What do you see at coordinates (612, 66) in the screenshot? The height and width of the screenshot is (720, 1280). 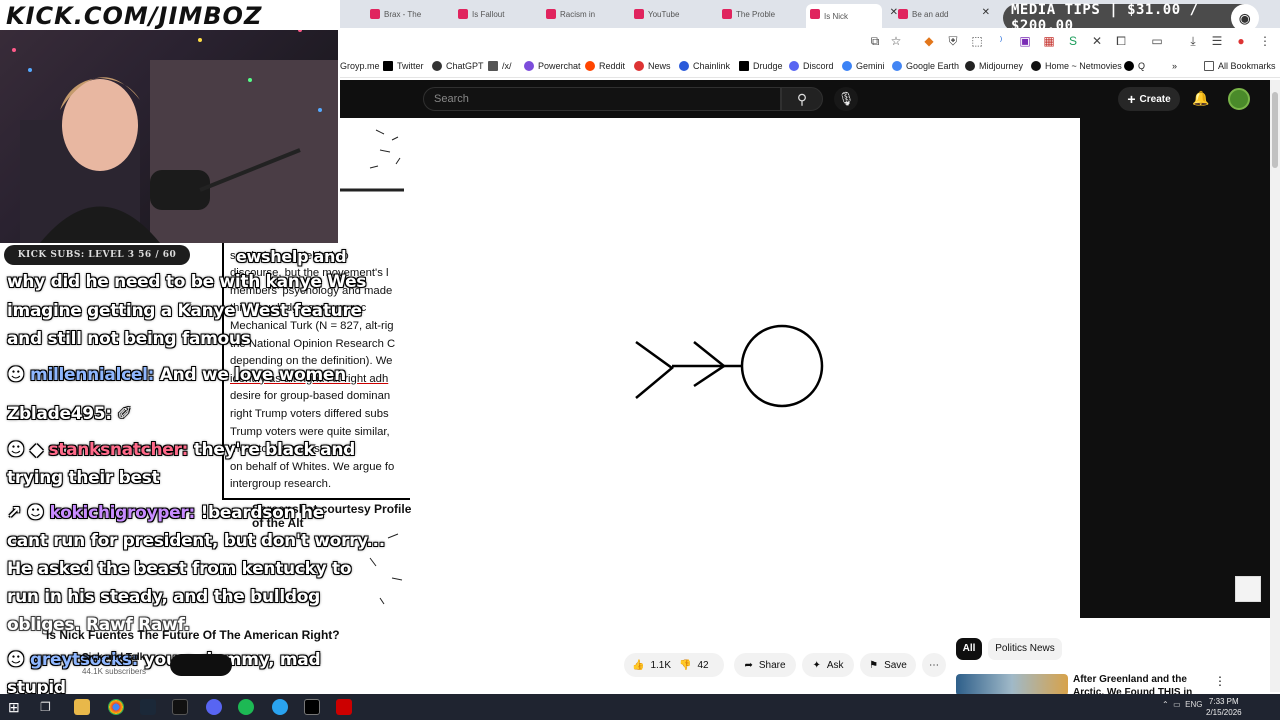 I see `bookmark-label: Reddit` at bounding box center [612, 66].